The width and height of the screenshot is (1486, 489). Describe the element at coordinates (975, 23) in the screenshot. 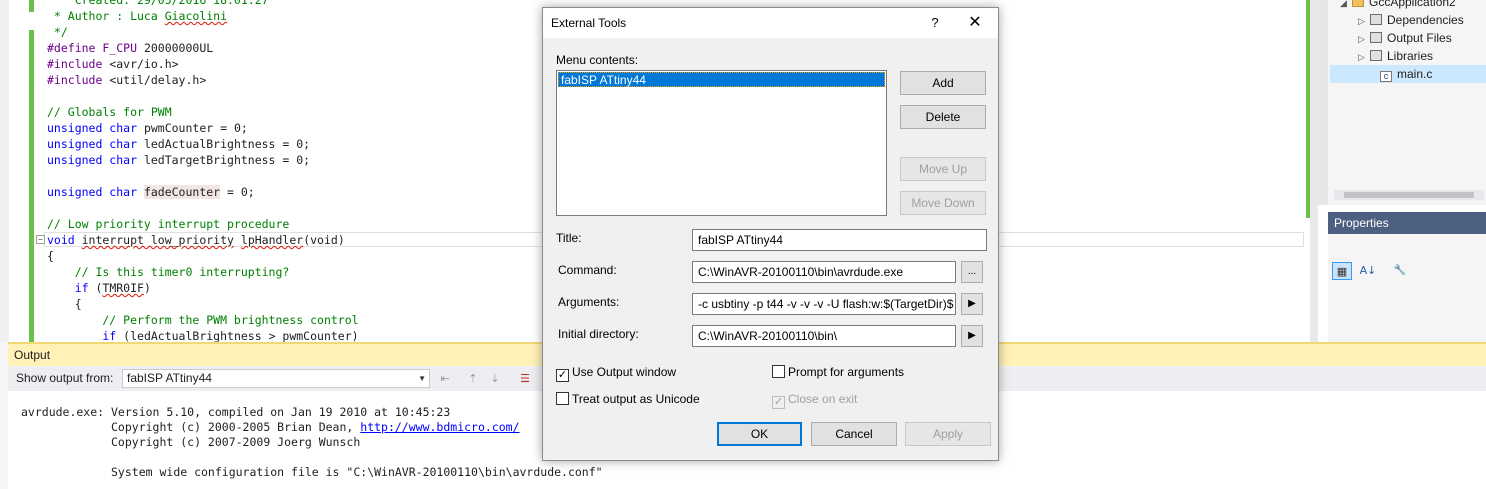

I see `close-icon: ✕` at that location.